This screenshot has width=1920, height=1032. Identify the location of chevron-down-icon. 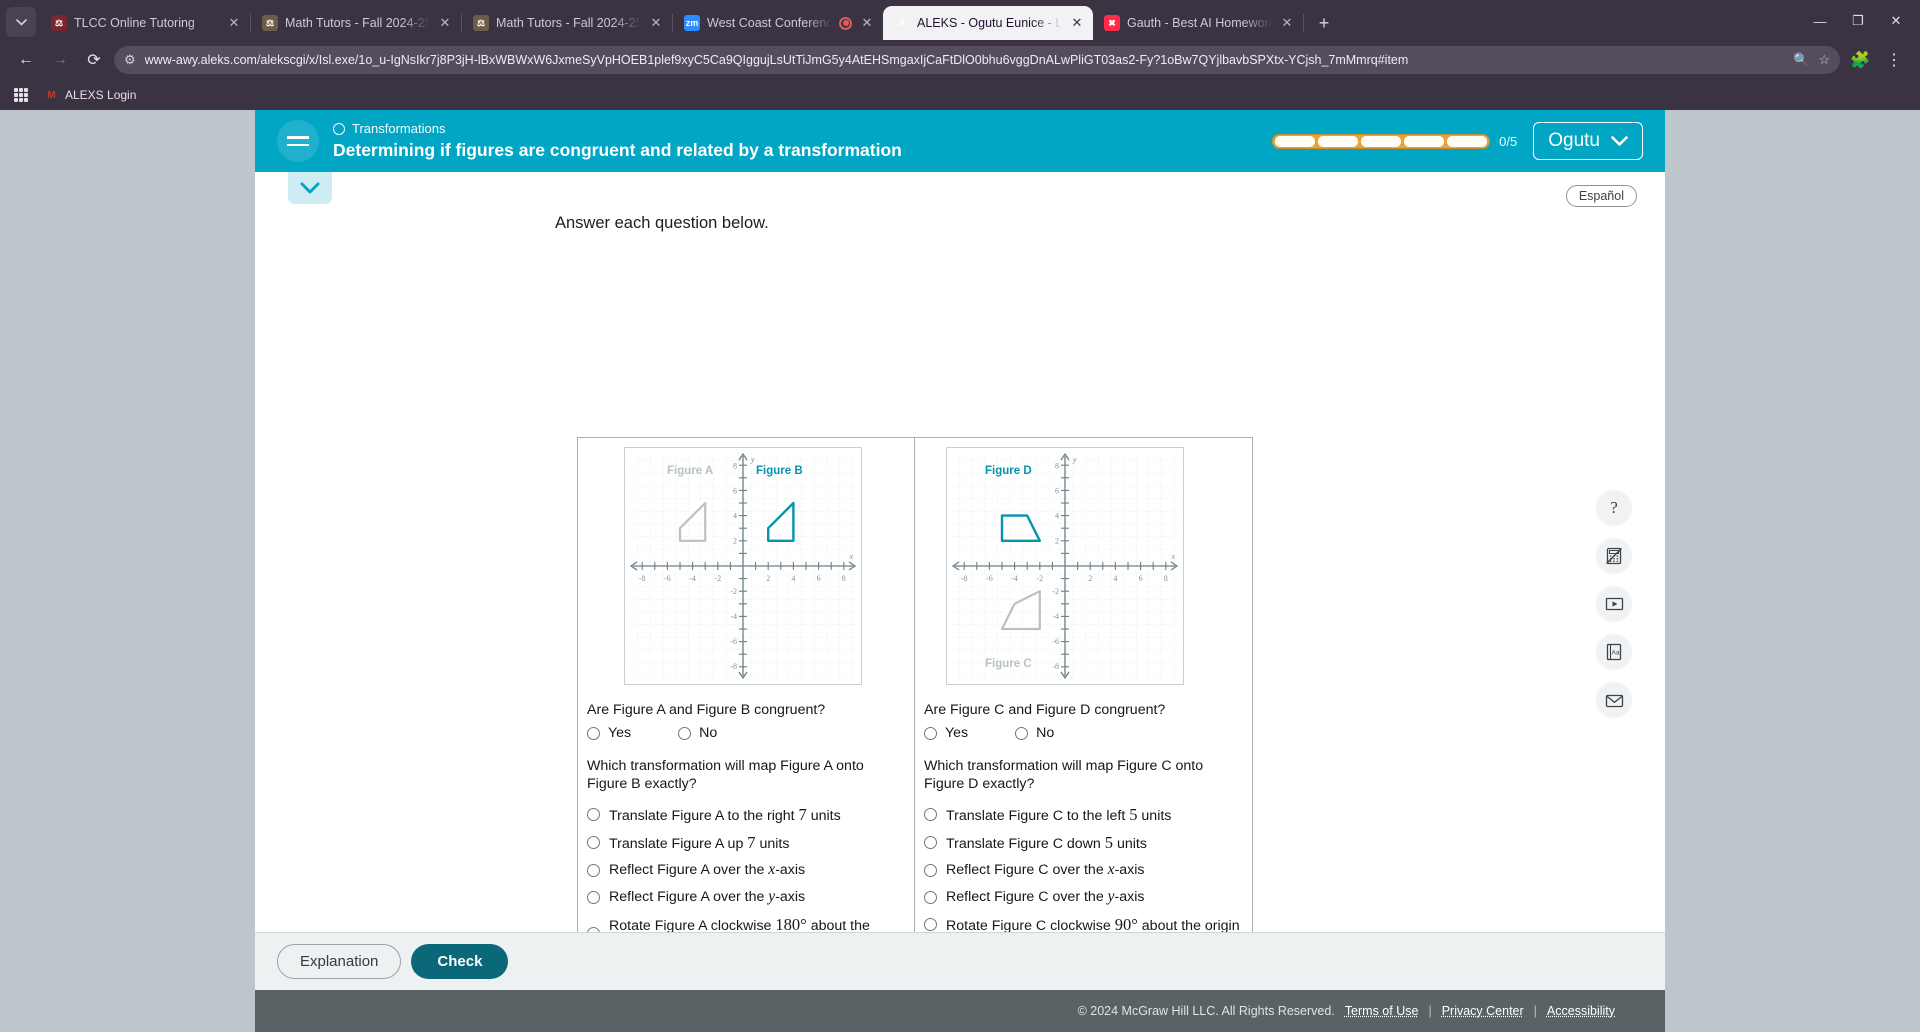
(1619, 141).